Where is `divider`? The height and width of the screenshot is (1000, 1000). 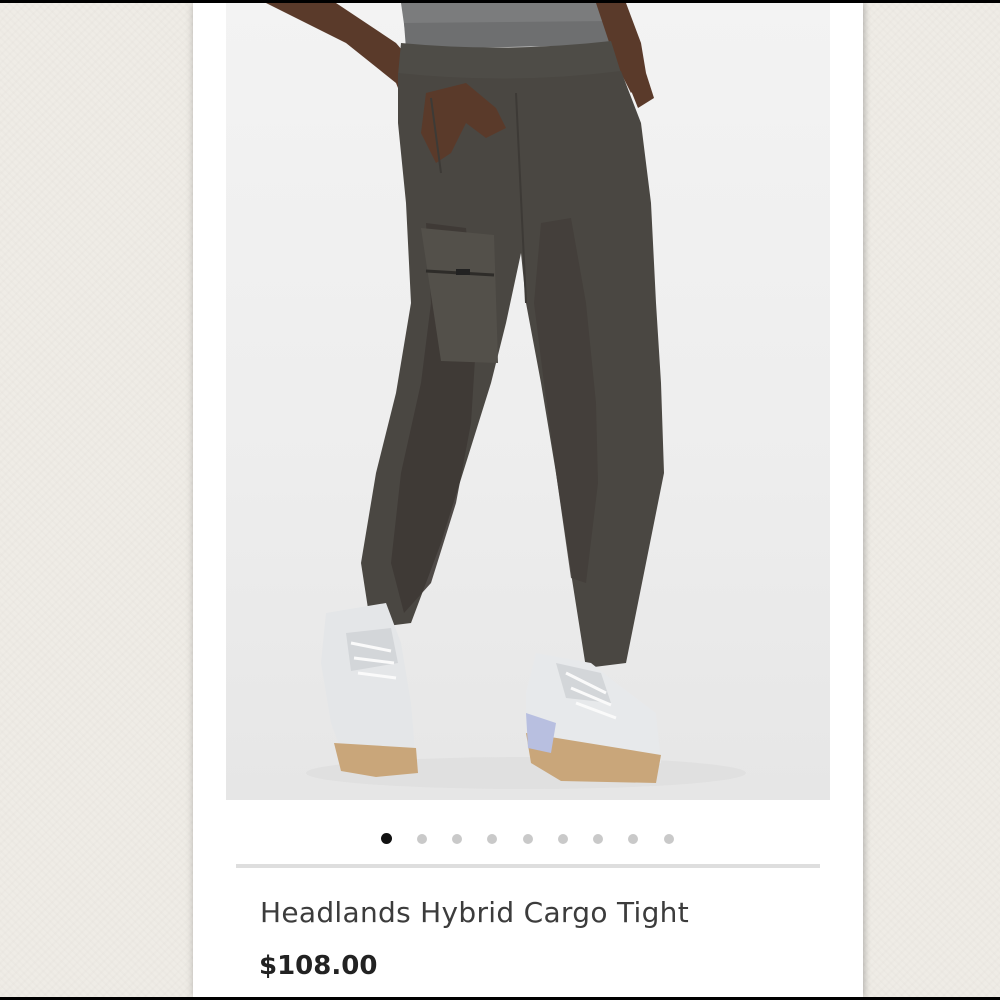 divider is located at coordinates (528, 866).